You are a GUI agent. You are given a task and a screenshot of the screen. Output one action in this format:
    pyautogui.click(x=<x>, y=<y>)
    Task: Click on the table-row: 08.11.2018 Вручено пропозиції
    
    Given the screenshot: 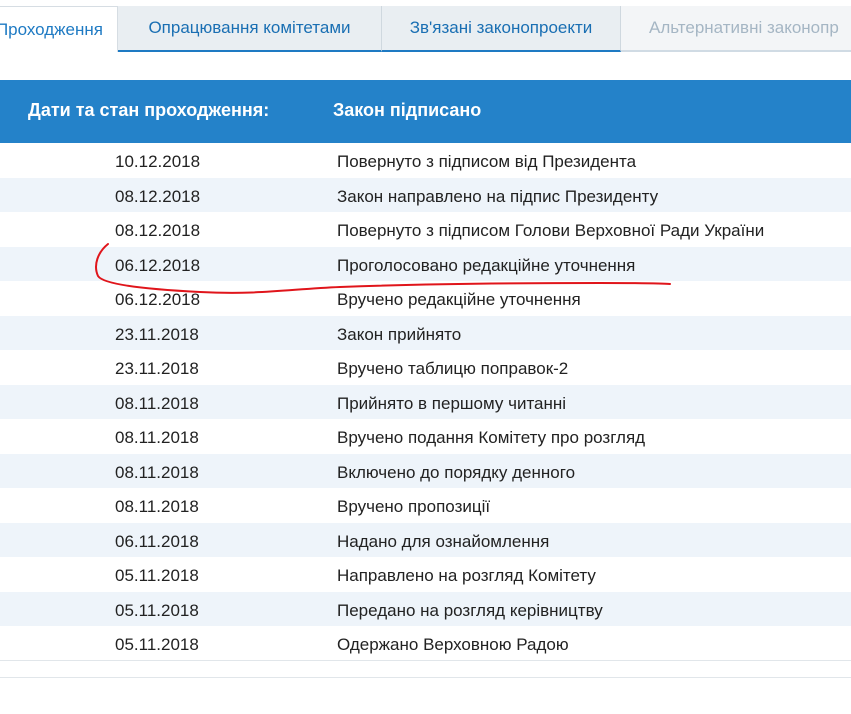 What is the action you would take?
    pyautogui.click(x=425, y=505)
    